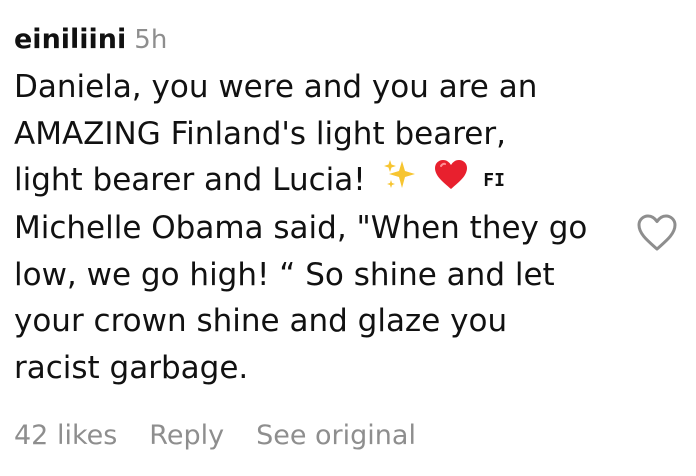  What do you see at coordinates (260, 133) in the screenshot?
I see `comment-line: AMAZING Finland's light bearer,` at bounding box center [260, 133].